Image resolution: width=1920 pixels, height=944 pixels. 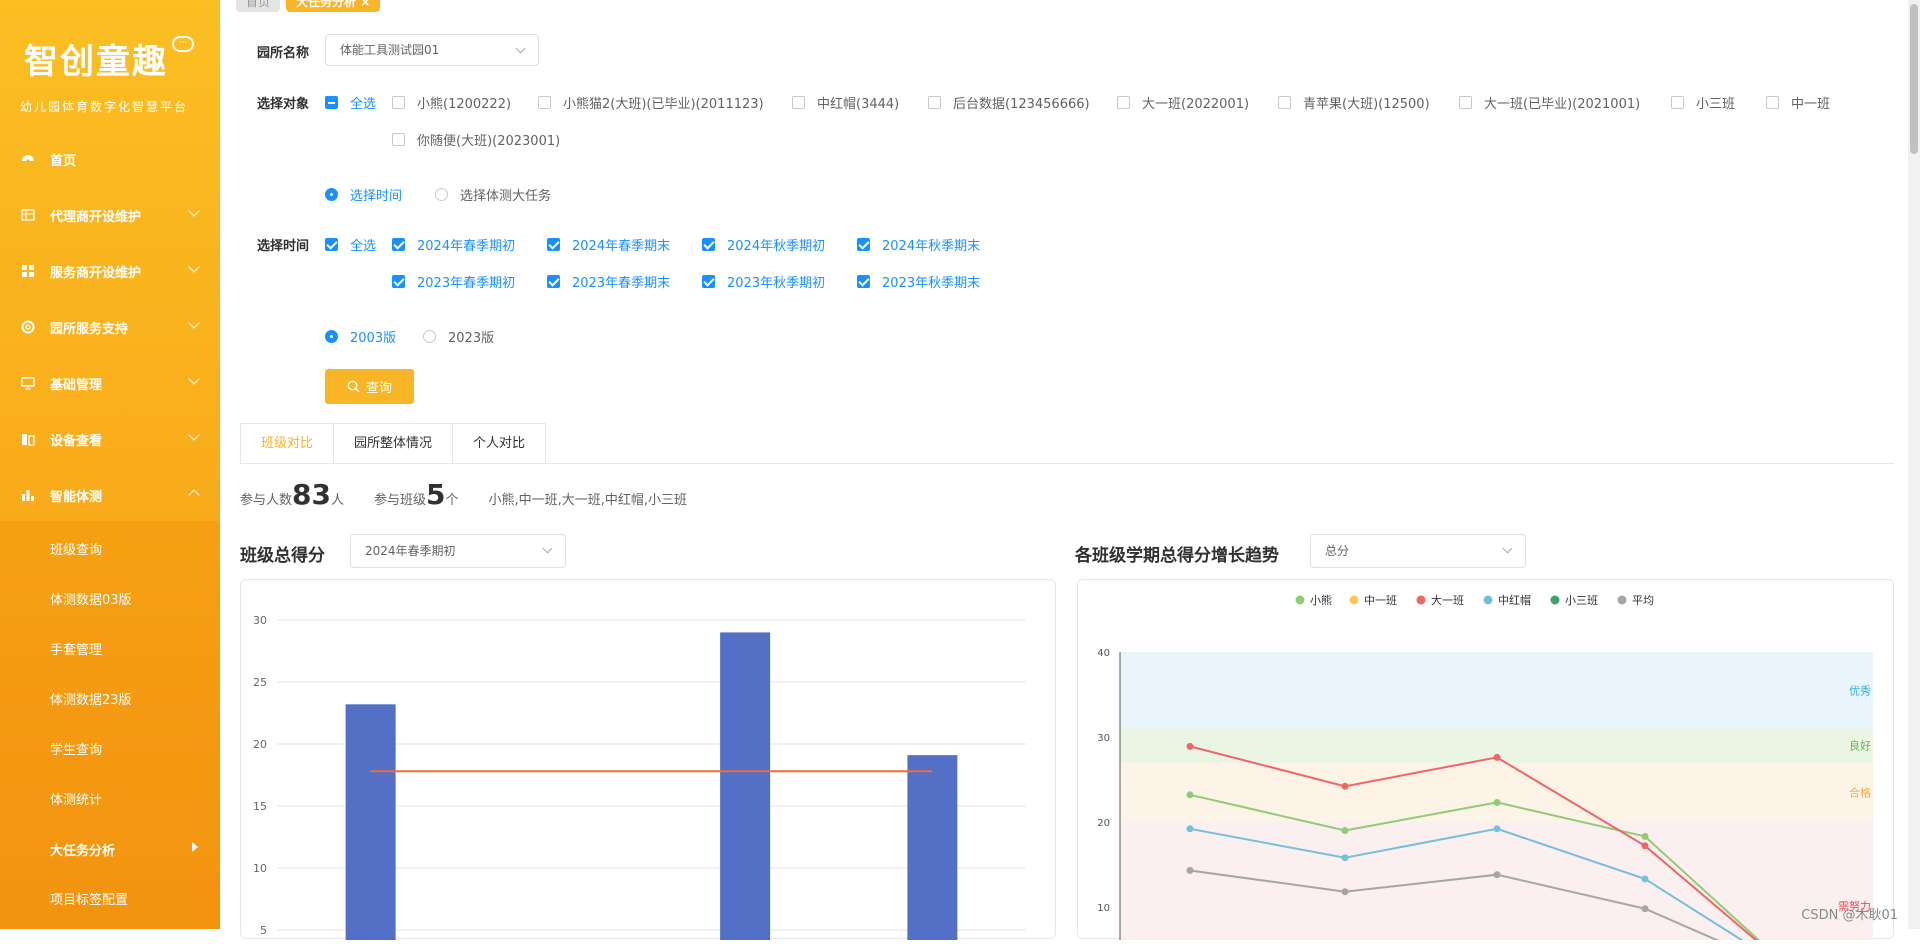 What do you see at coordinates (376, 194) in the screenshot?
I see `radio-label: 选择时间` at bounding box center [376, 194].